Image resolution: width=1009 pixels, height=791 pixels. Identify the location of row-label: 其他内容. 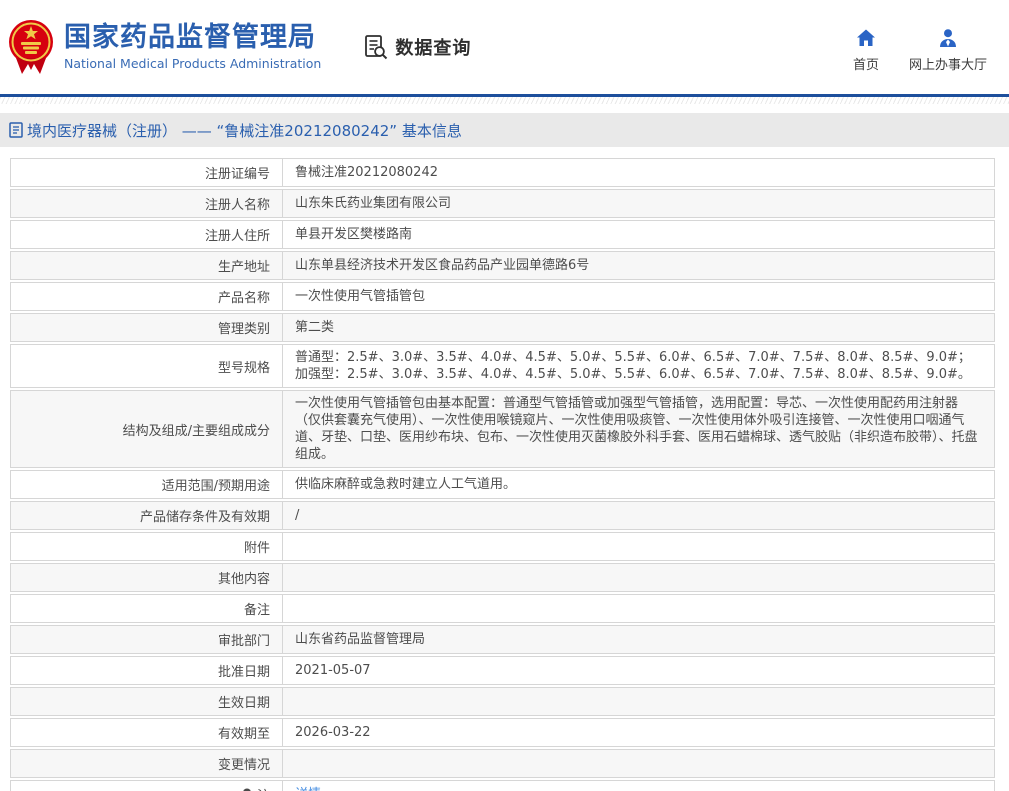
(147, 577).